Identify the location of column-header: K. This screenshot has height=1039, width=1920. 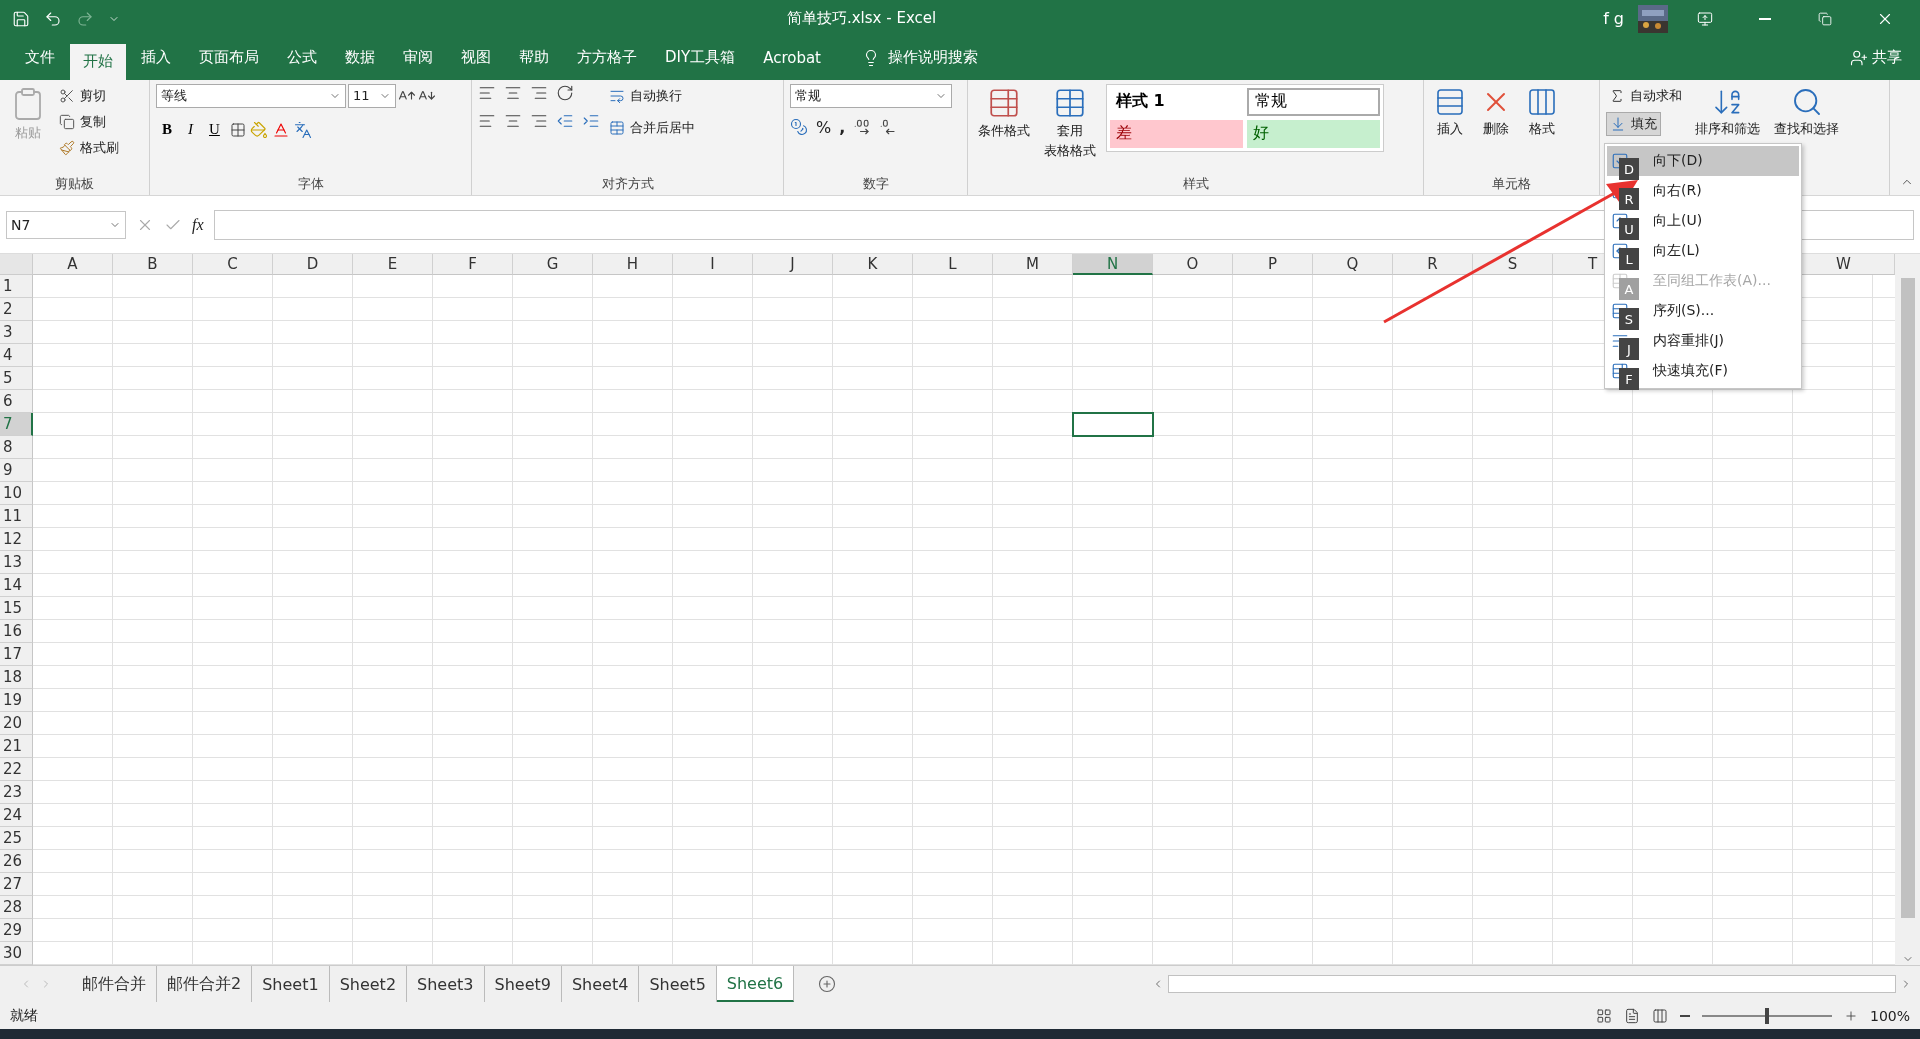
(873, 265).